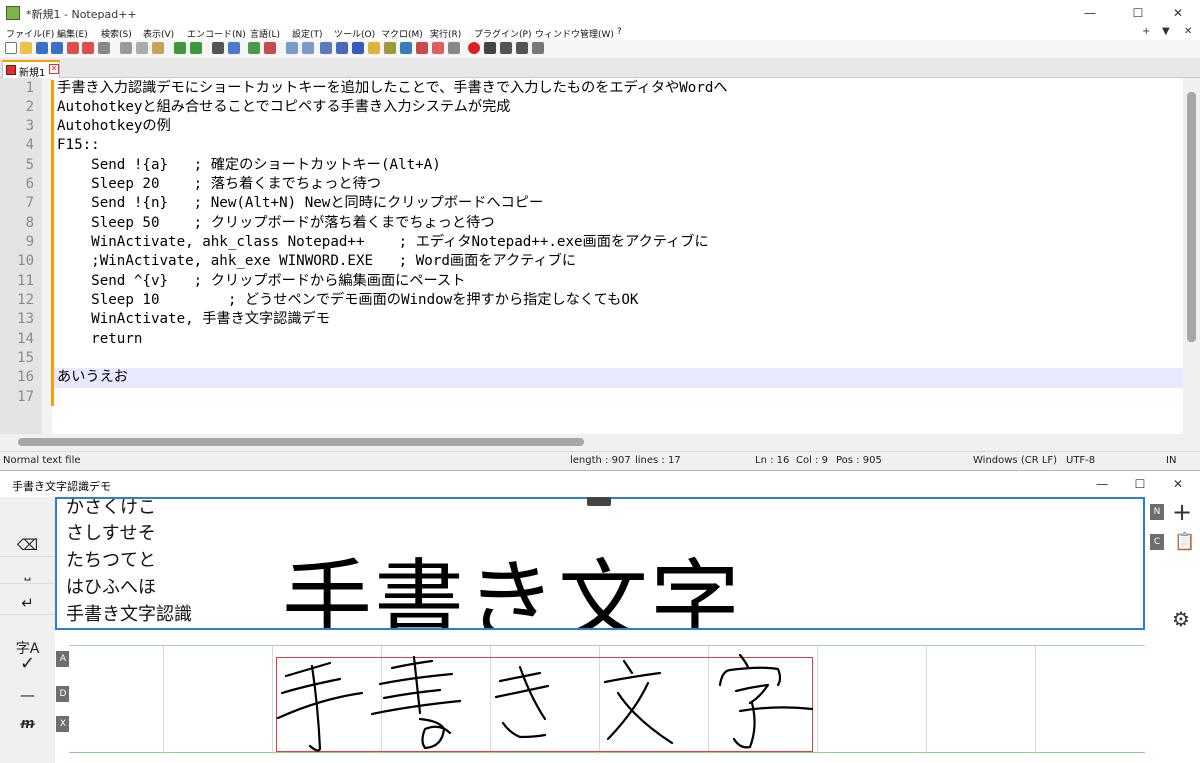 The width and height of the screenshot is (1200, 763). What do you see at coordinates (1138, 13) in the screenshot?
I see `maximize-button: ☐` at bounding box center [1138, 13].